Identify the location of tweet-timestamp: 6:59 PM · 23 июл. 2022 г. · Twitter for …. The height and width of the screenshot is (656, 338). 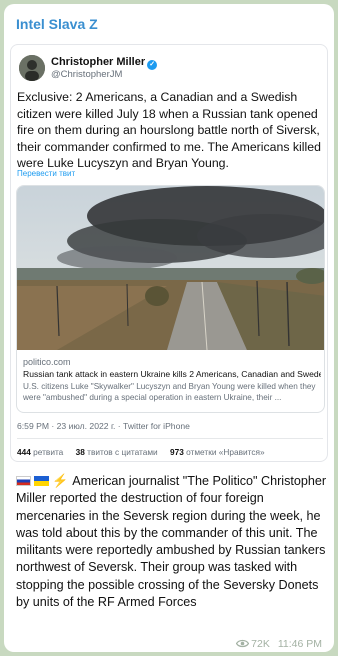
(103, 426).